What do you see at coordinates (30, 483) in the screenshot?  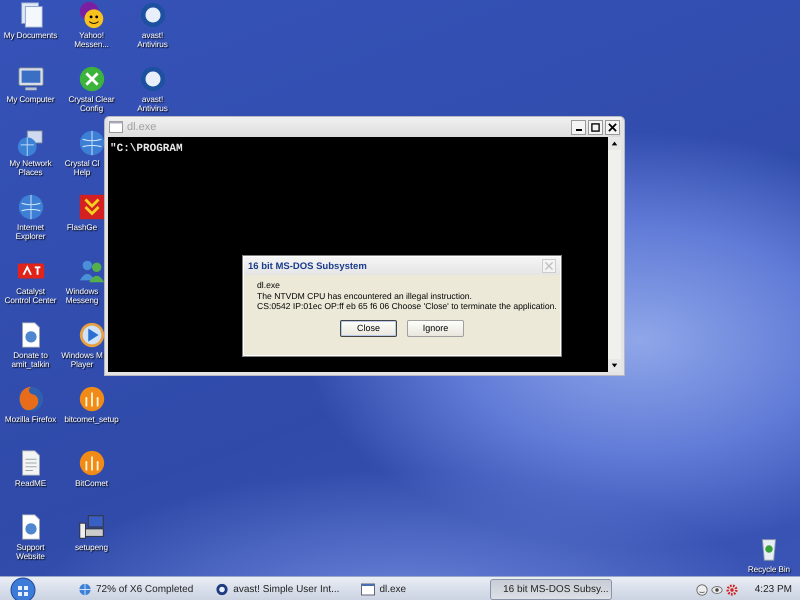 I see `desktop-icon-label: ReadME` at bounding box center [30, 483].